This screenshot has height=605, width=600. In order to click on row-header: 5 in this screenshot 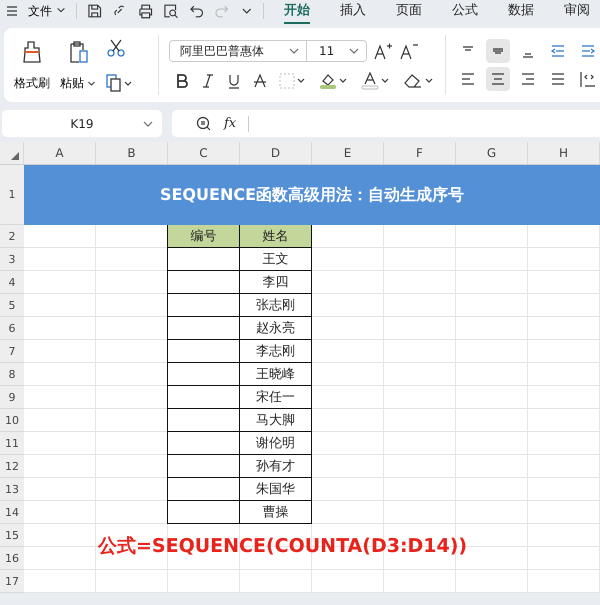, I will do `click(12, 305)`.